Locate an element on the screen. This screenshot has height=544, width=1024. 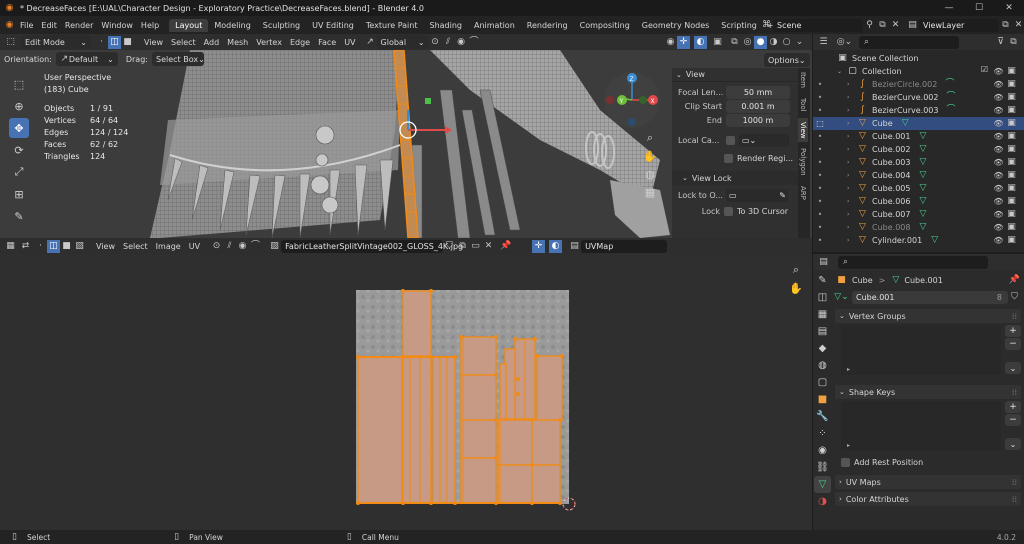
properties-pin-icon: 📌 is located at coordinates (1014, 280).